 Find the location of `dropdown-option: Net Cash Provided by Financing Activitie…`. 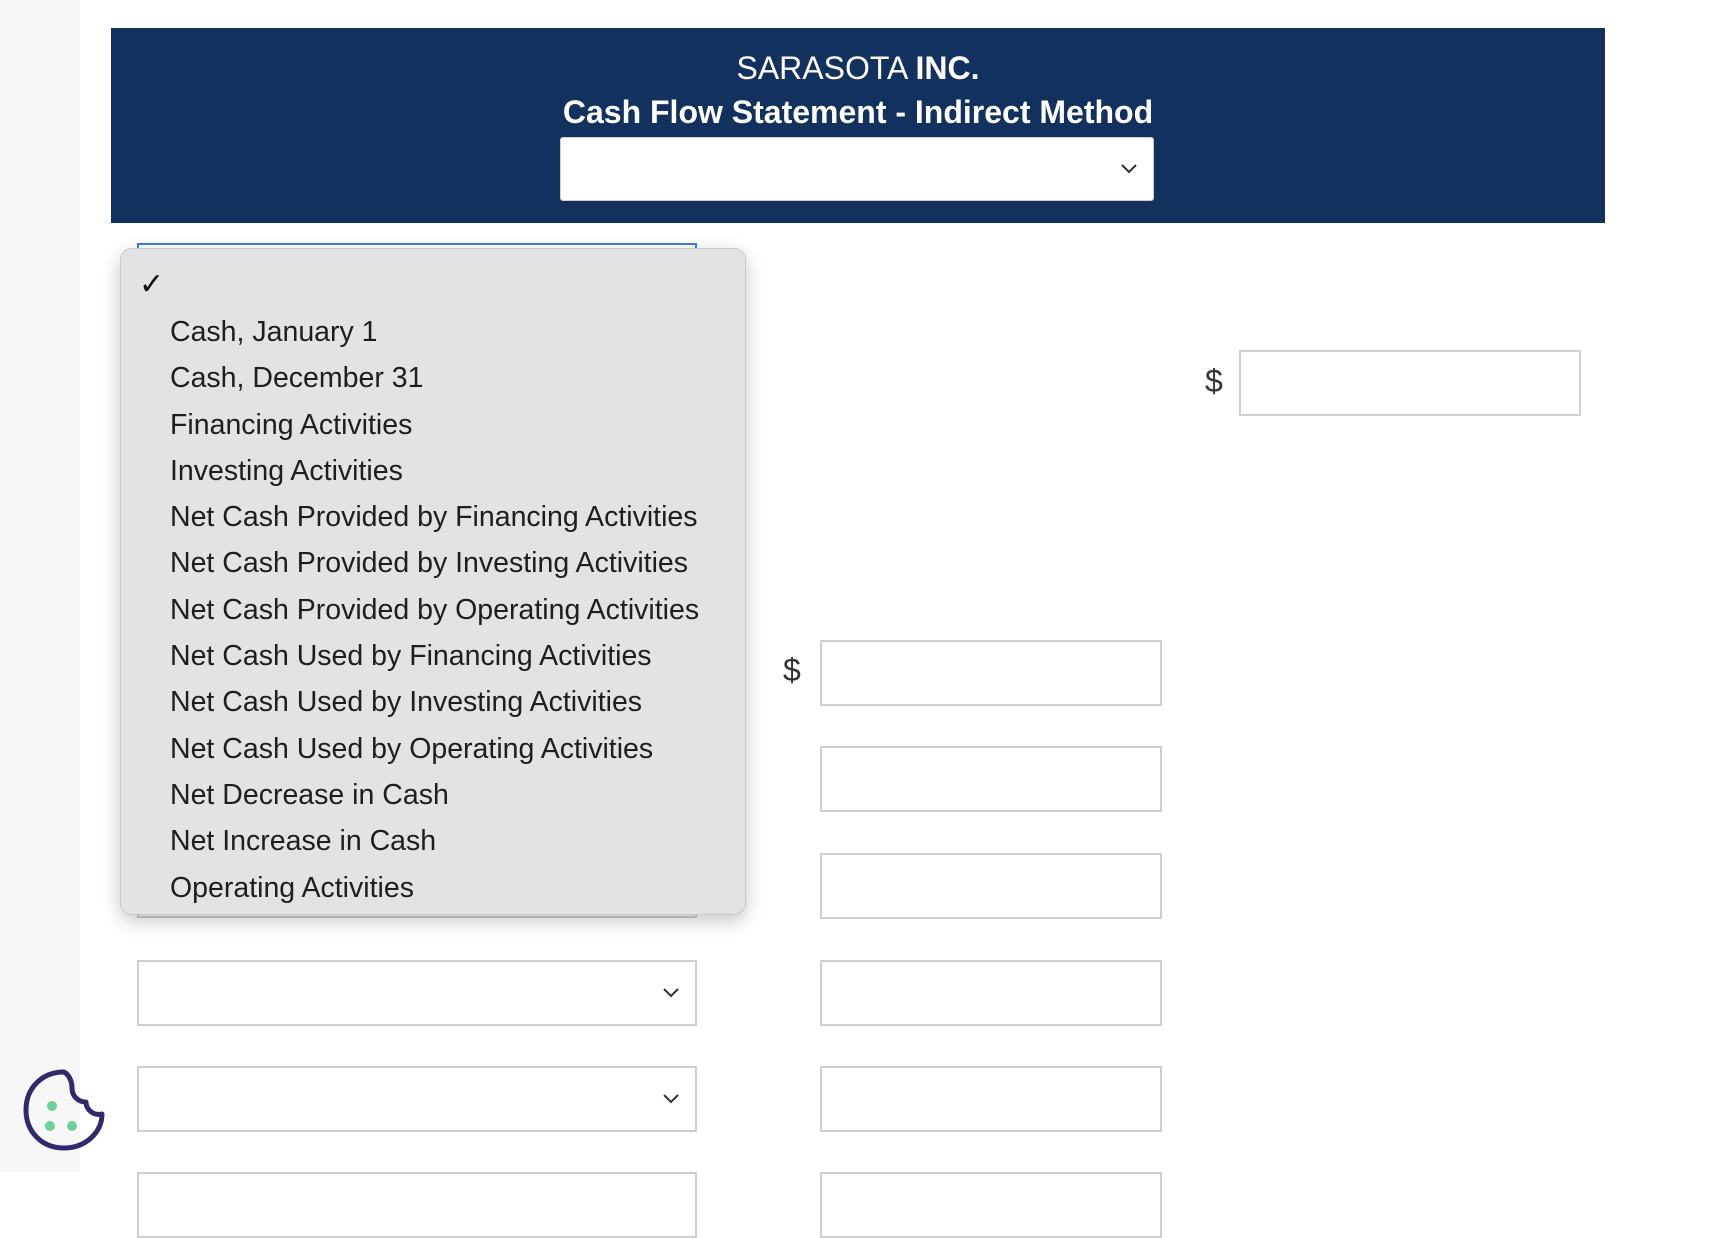

dropdown-option: Net Cash Provided by Financing Activitie… is located at coordinates (434, 517).